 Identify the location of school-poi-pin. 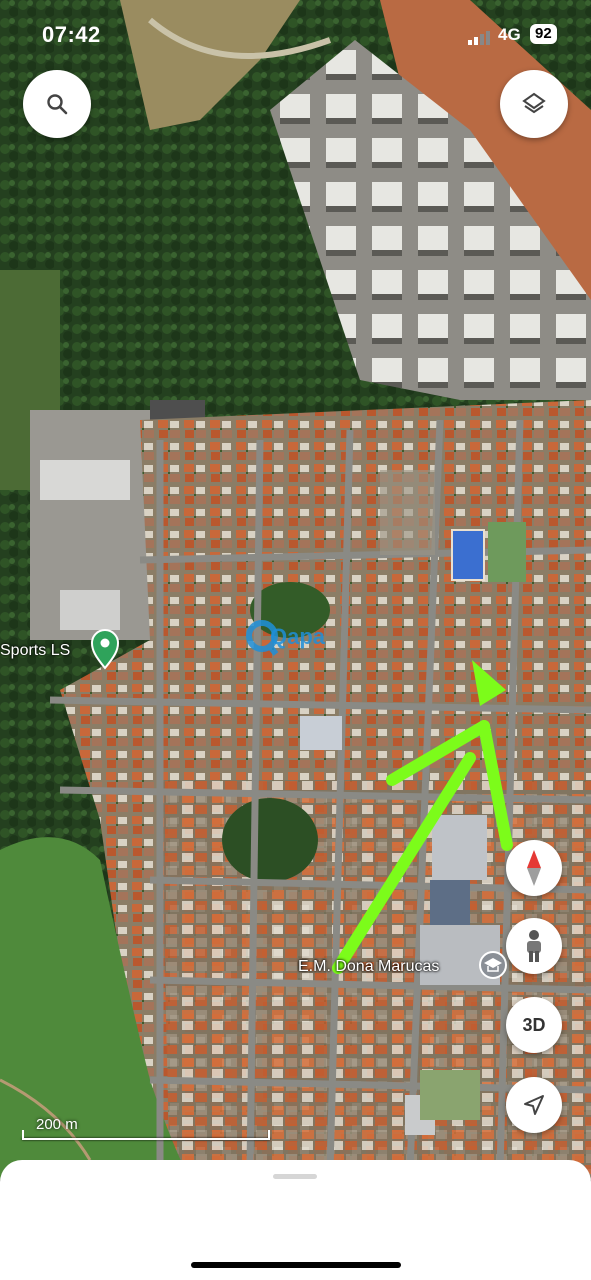
(493, 965).